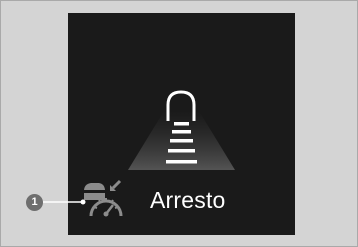 This screenshot has width=358, height=247. I want to click on callout-number-badge: 1, so click(34, 202).